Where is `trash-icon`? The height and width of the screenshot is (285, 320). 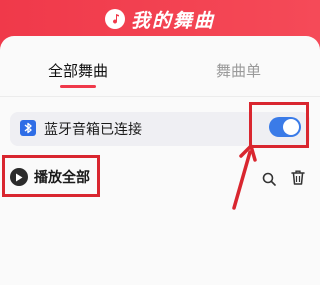
trash-icon is located at coordinates (298, 179).